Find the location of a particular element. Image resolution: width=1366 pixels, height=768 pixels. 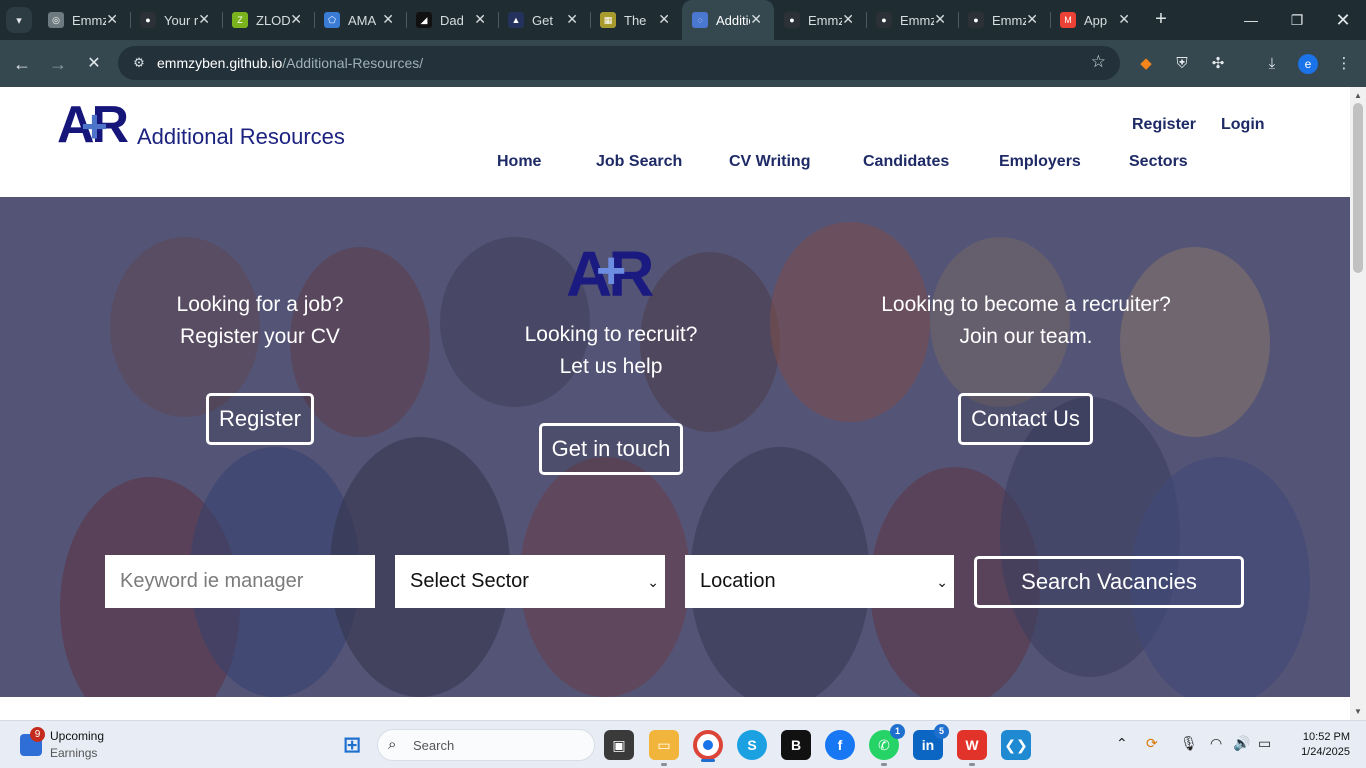

widget-line1: Upcoming is located at coordinates (77, 736).